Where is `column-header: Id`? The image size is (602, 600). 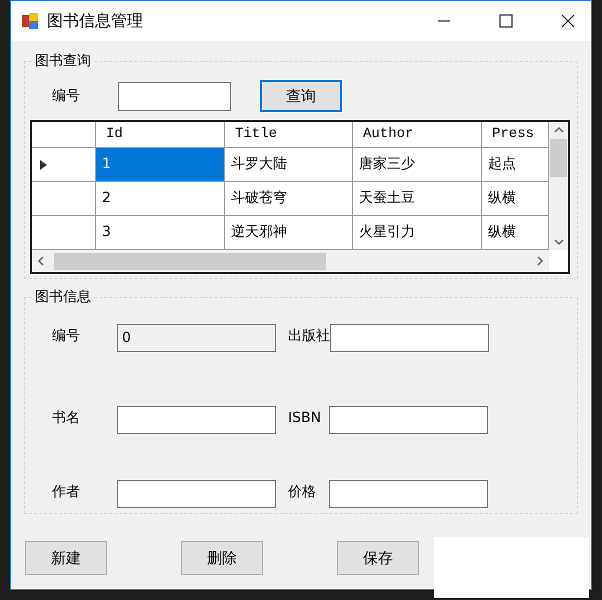 column-header: Id is located at coordinates (160, 134).